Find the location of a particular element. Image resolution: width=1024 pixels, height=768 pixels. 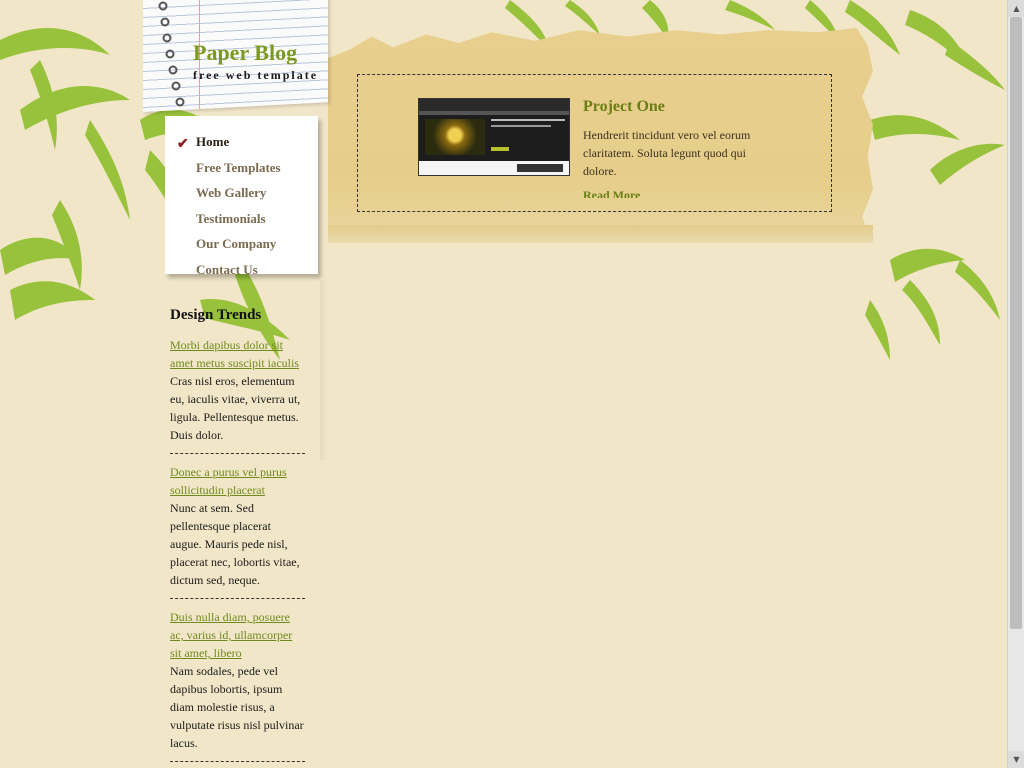

project-thumbnail is located at coordinates (494, 137).